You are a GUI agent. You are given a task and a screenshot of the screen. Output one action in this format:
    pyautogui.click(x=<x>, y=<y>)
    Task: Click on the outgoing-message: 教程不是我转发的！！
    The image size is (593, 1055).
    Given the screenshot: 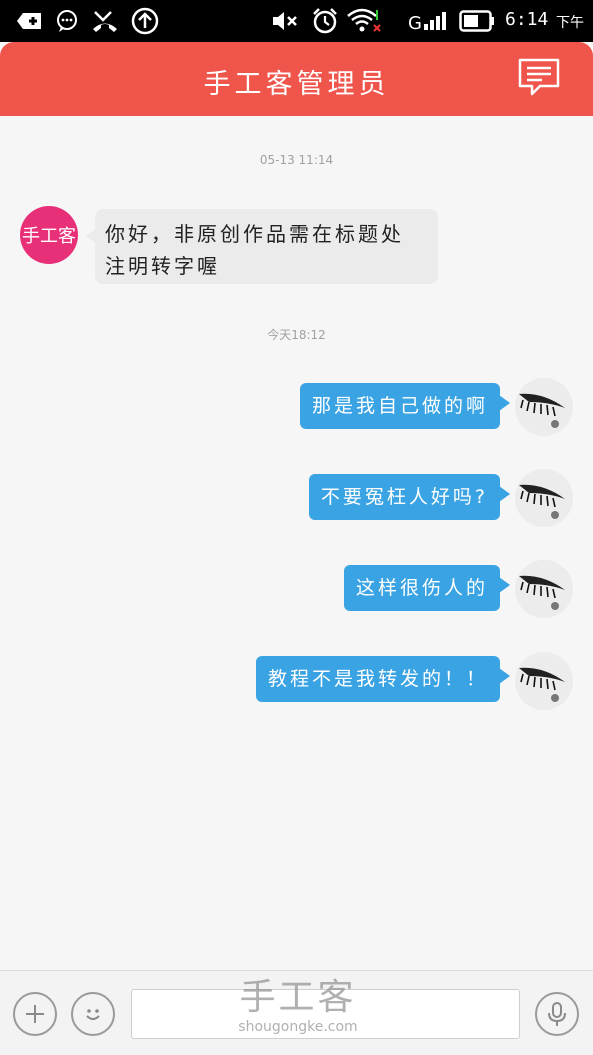 What is the action you would take?
    pyautogui.click(x=383, y=679)
    